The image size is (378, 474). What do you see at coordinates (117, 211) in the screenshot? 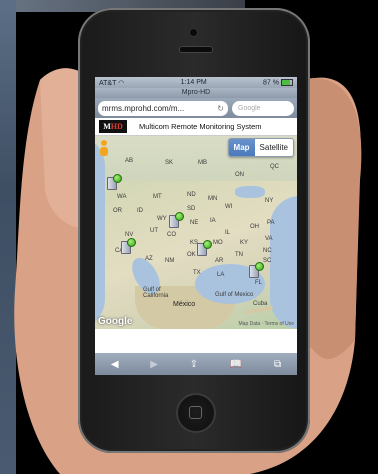
I see `map-label: OR` at bounding box center [117, 211].